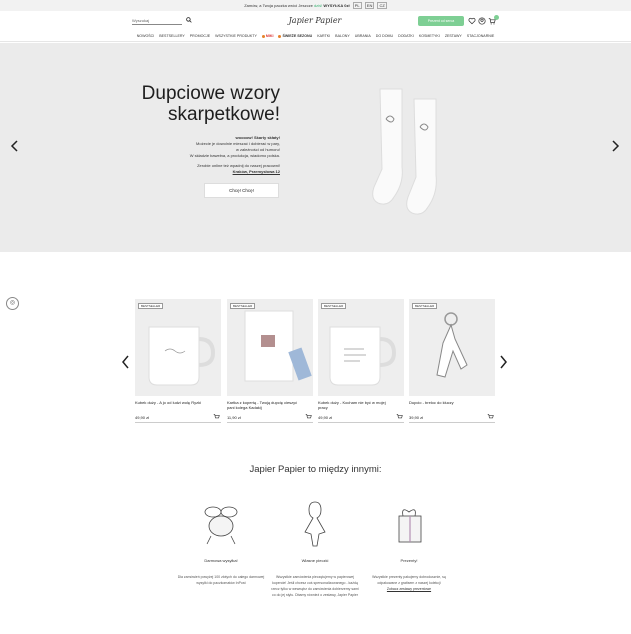 Image resolution: width=631 pixels, height=634 pixels. I want to click on figure-icon, so click(315, 524).